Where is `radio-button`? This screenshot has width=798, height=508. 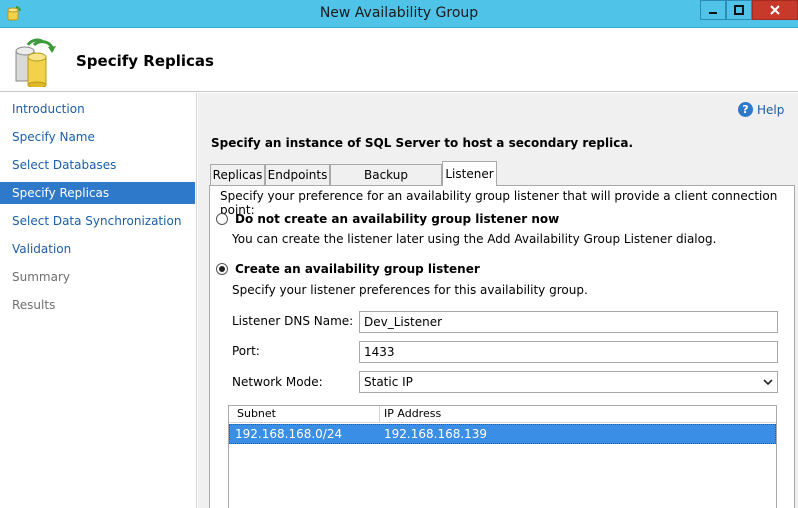
radio-button is located at coordinates (222, 219).